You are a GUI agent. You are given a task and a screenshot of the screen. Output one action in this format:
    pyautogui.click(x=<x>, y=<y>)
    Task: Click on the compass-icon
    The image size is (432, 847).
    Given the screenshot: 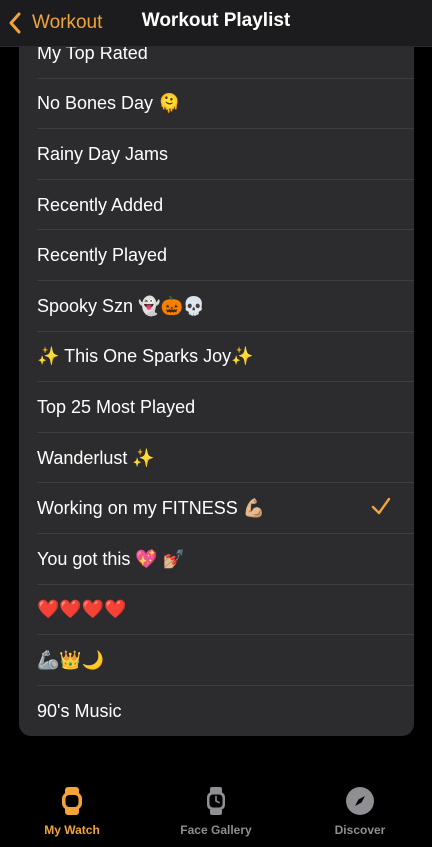 What is the action you would take?
    pyautogui.click(x=360, y=801)
    